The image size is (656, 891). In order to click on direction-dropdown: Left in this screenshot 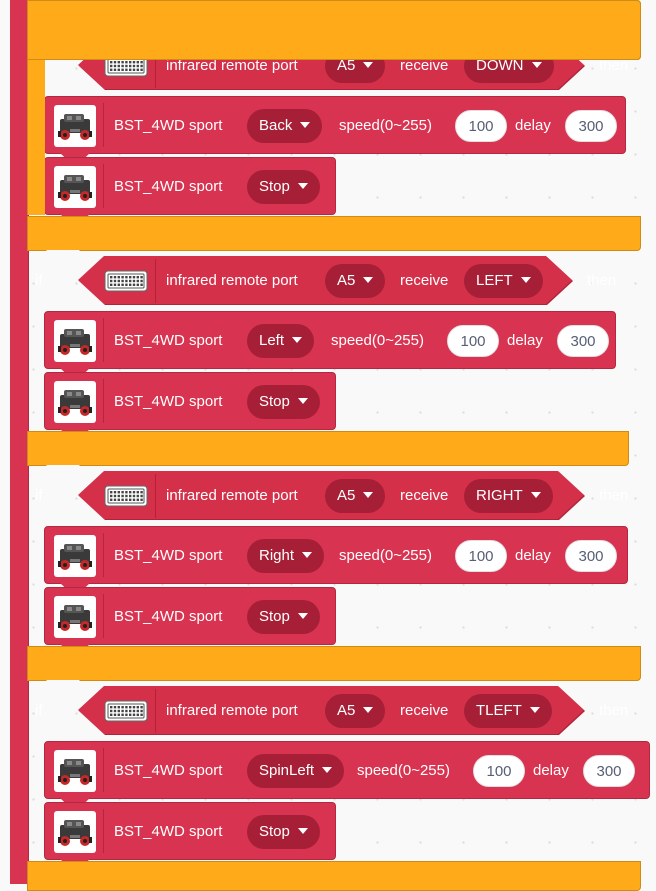, I will do `click(281, 341)`.